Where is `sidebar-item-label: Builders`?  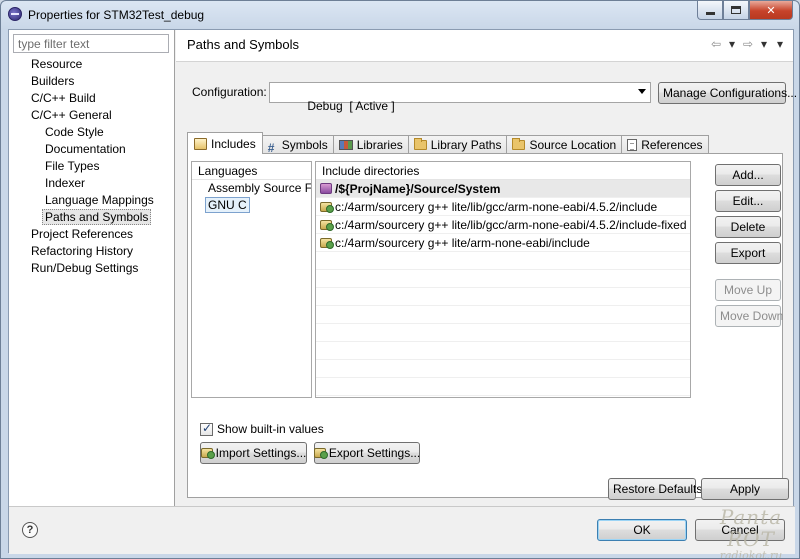
sidebar-item-label: Builders is located at coordinates (53, 81).